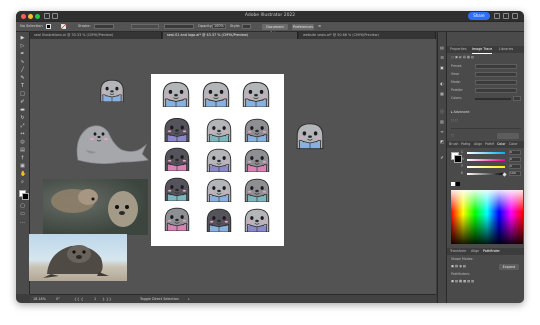  Describe the element at coordinates (478, 144) in the screenshot. I see `tab-align: Align` at that location.